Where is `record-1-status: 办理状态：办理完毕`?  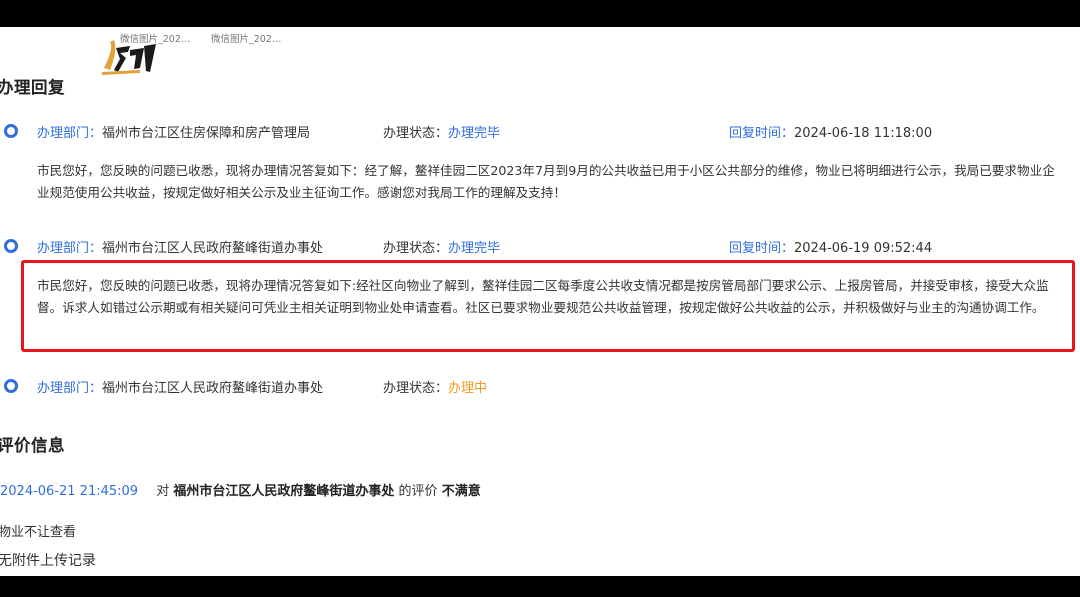 record-1-status: 办理状态：办理完毕 is located at coordinates (441, 131).